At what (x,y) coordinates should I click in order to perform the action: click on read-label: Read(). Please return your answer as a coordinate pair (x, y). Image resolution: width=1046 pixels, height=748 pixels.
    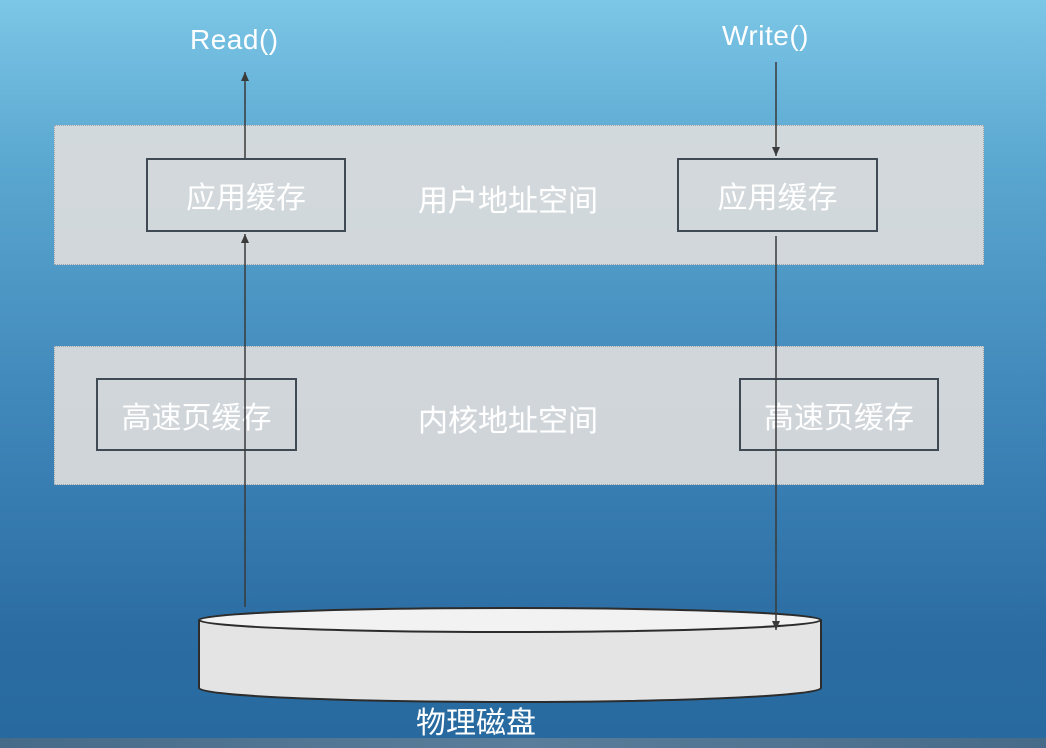
    Looking at the image, I should click on (234, 39).